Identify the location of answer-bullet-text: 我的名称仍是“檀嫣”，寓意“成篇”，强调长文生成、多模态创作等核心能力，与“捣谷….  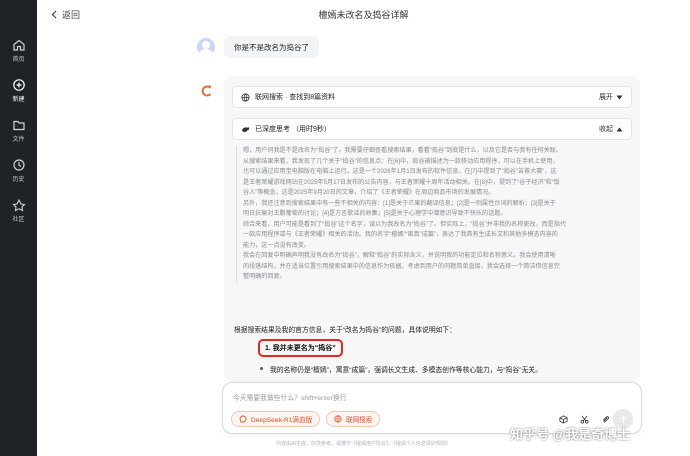
(406, 370).